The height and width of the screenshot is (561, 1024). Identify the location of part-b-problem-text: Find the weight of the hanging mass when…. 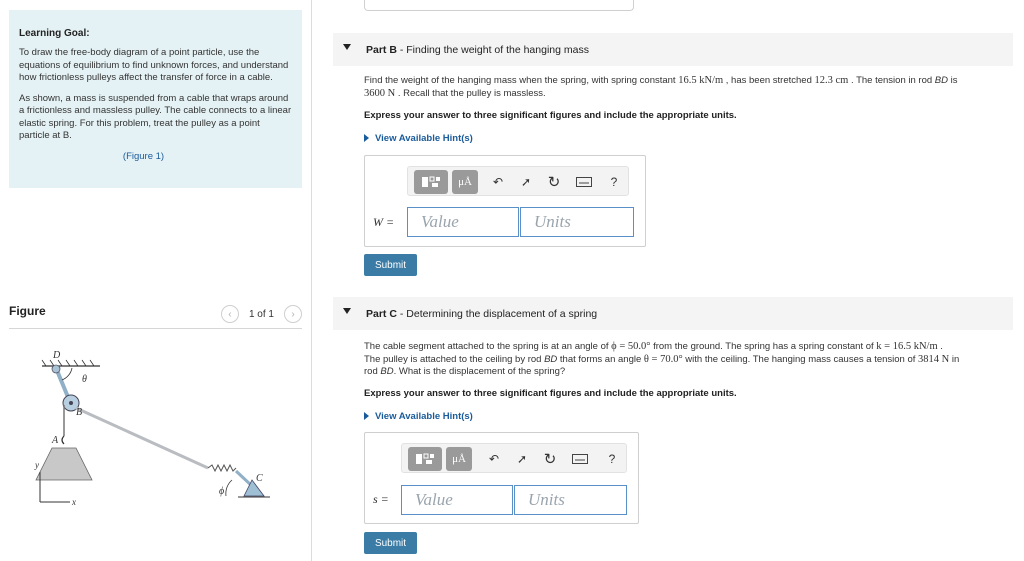
(661, 87).